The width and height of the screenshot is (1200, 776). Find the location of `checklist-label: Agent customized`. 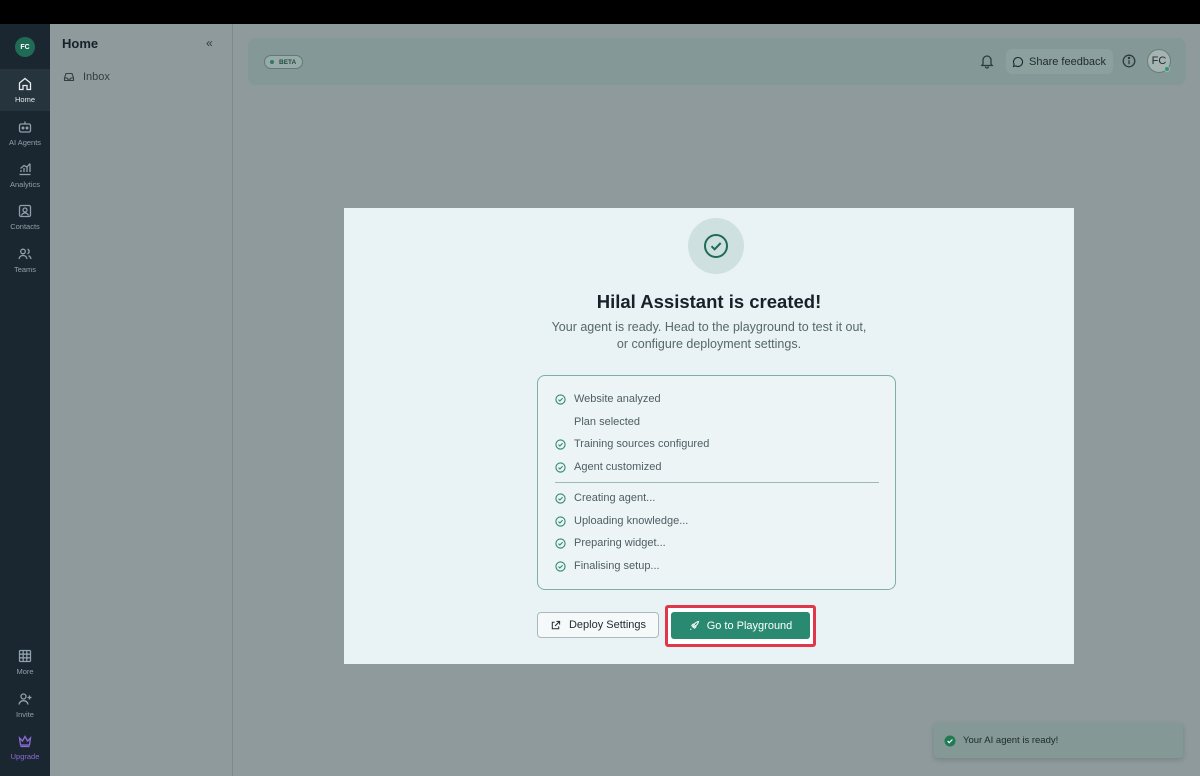

checklist-label: Agent customized is located at coordinates (618, 467).